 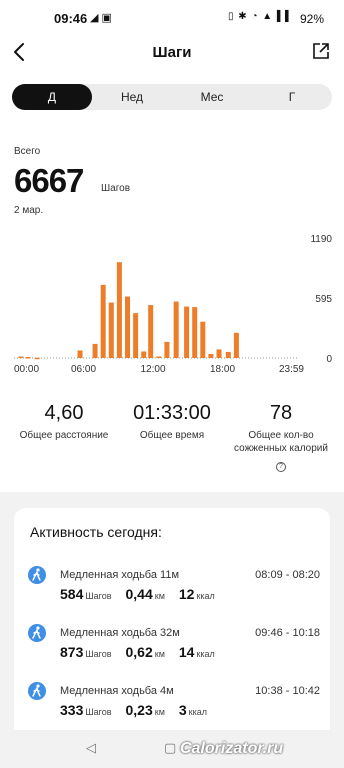 I want to click on activity-name: Медленная ходьба 11м, so click(x=120, y=575).